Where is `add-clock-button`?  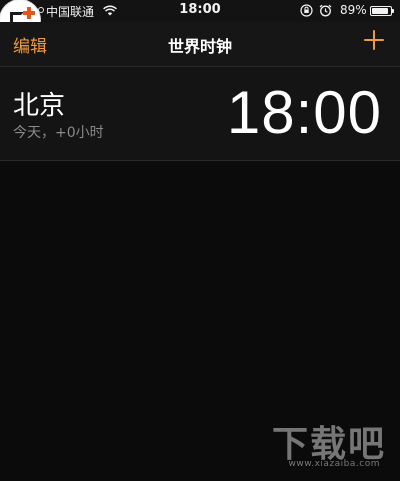
add-clock-button is located at coordinates (374, 40).